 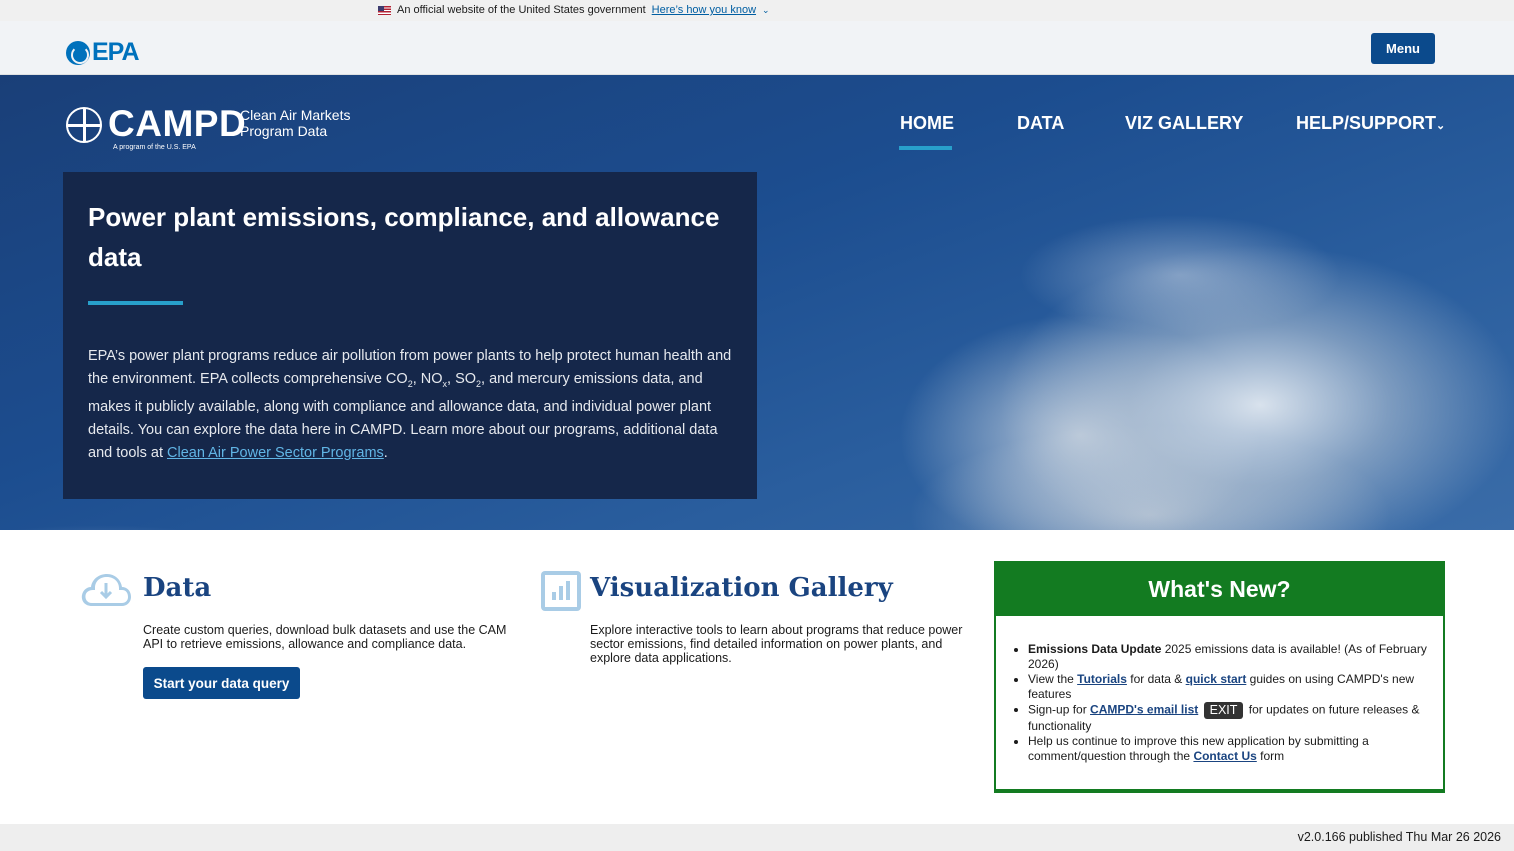 I want to click on campd-globe-icon, so click(x=84, y=125).